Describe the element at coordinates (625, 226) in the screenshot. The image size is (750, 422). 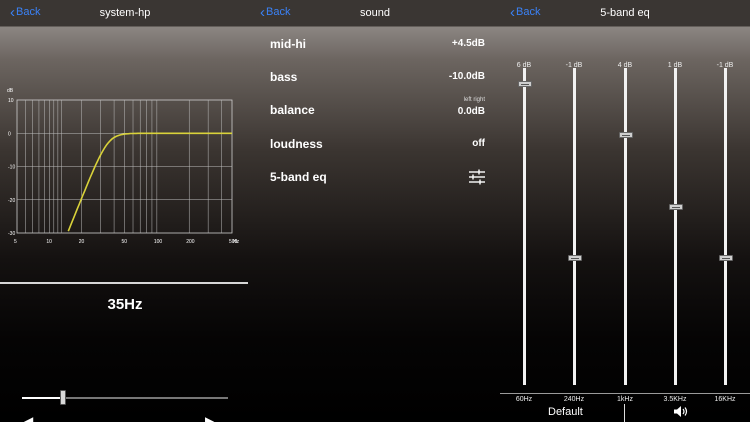
I see `band-track-1khz` at that location.